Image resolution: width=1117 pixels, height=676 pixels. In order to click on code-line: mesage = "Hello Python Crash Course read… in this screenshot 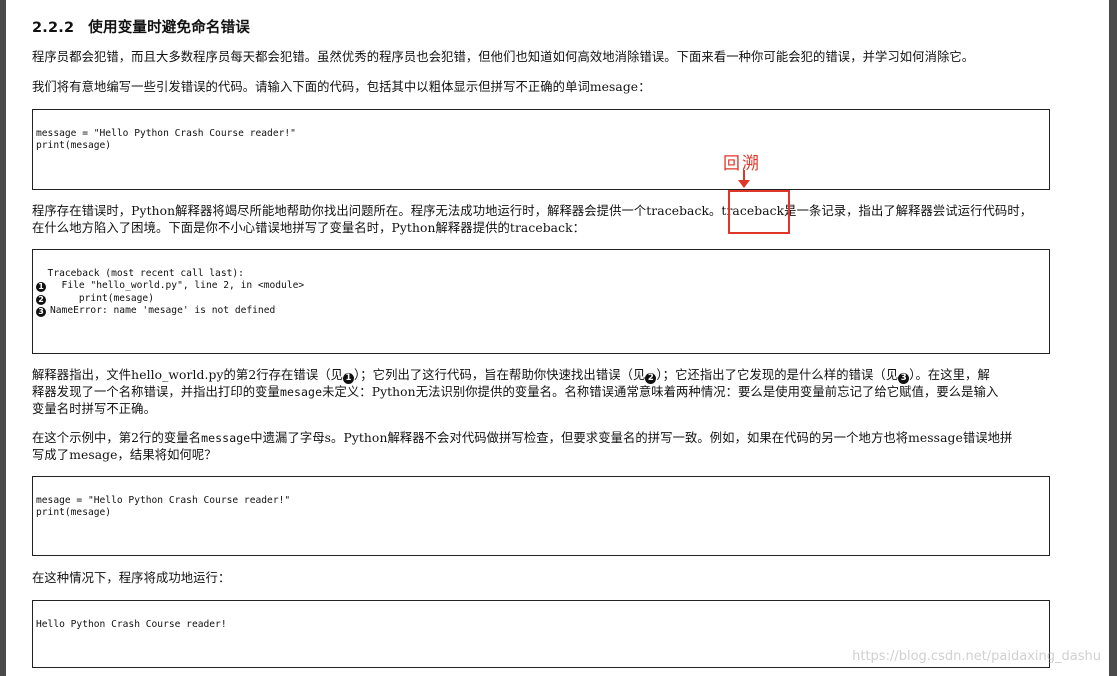, I will do `click(163, 500)`.